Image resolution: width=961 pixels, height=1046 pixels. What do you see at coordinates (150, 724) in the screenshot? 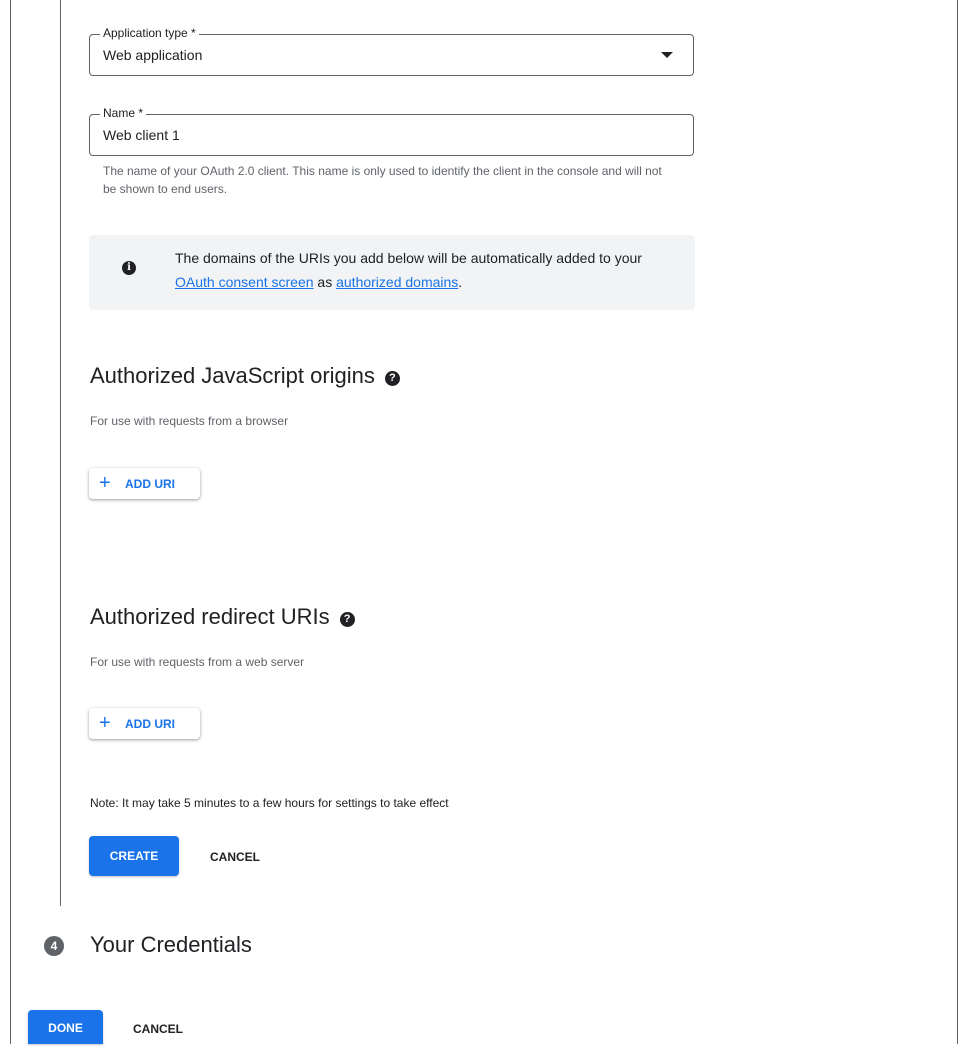
I see `add-redirect-uri-label: ADD URI` at bounding box center [150, 724].